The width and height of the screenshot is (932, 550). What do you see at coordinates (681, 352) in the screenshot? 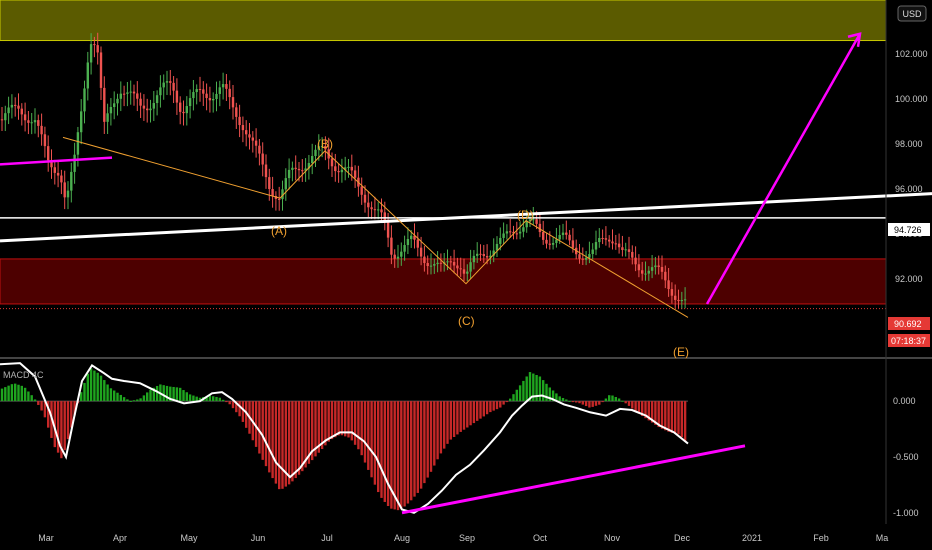
I see `wave-label-e: (E)` at bounding box center [681, 352].